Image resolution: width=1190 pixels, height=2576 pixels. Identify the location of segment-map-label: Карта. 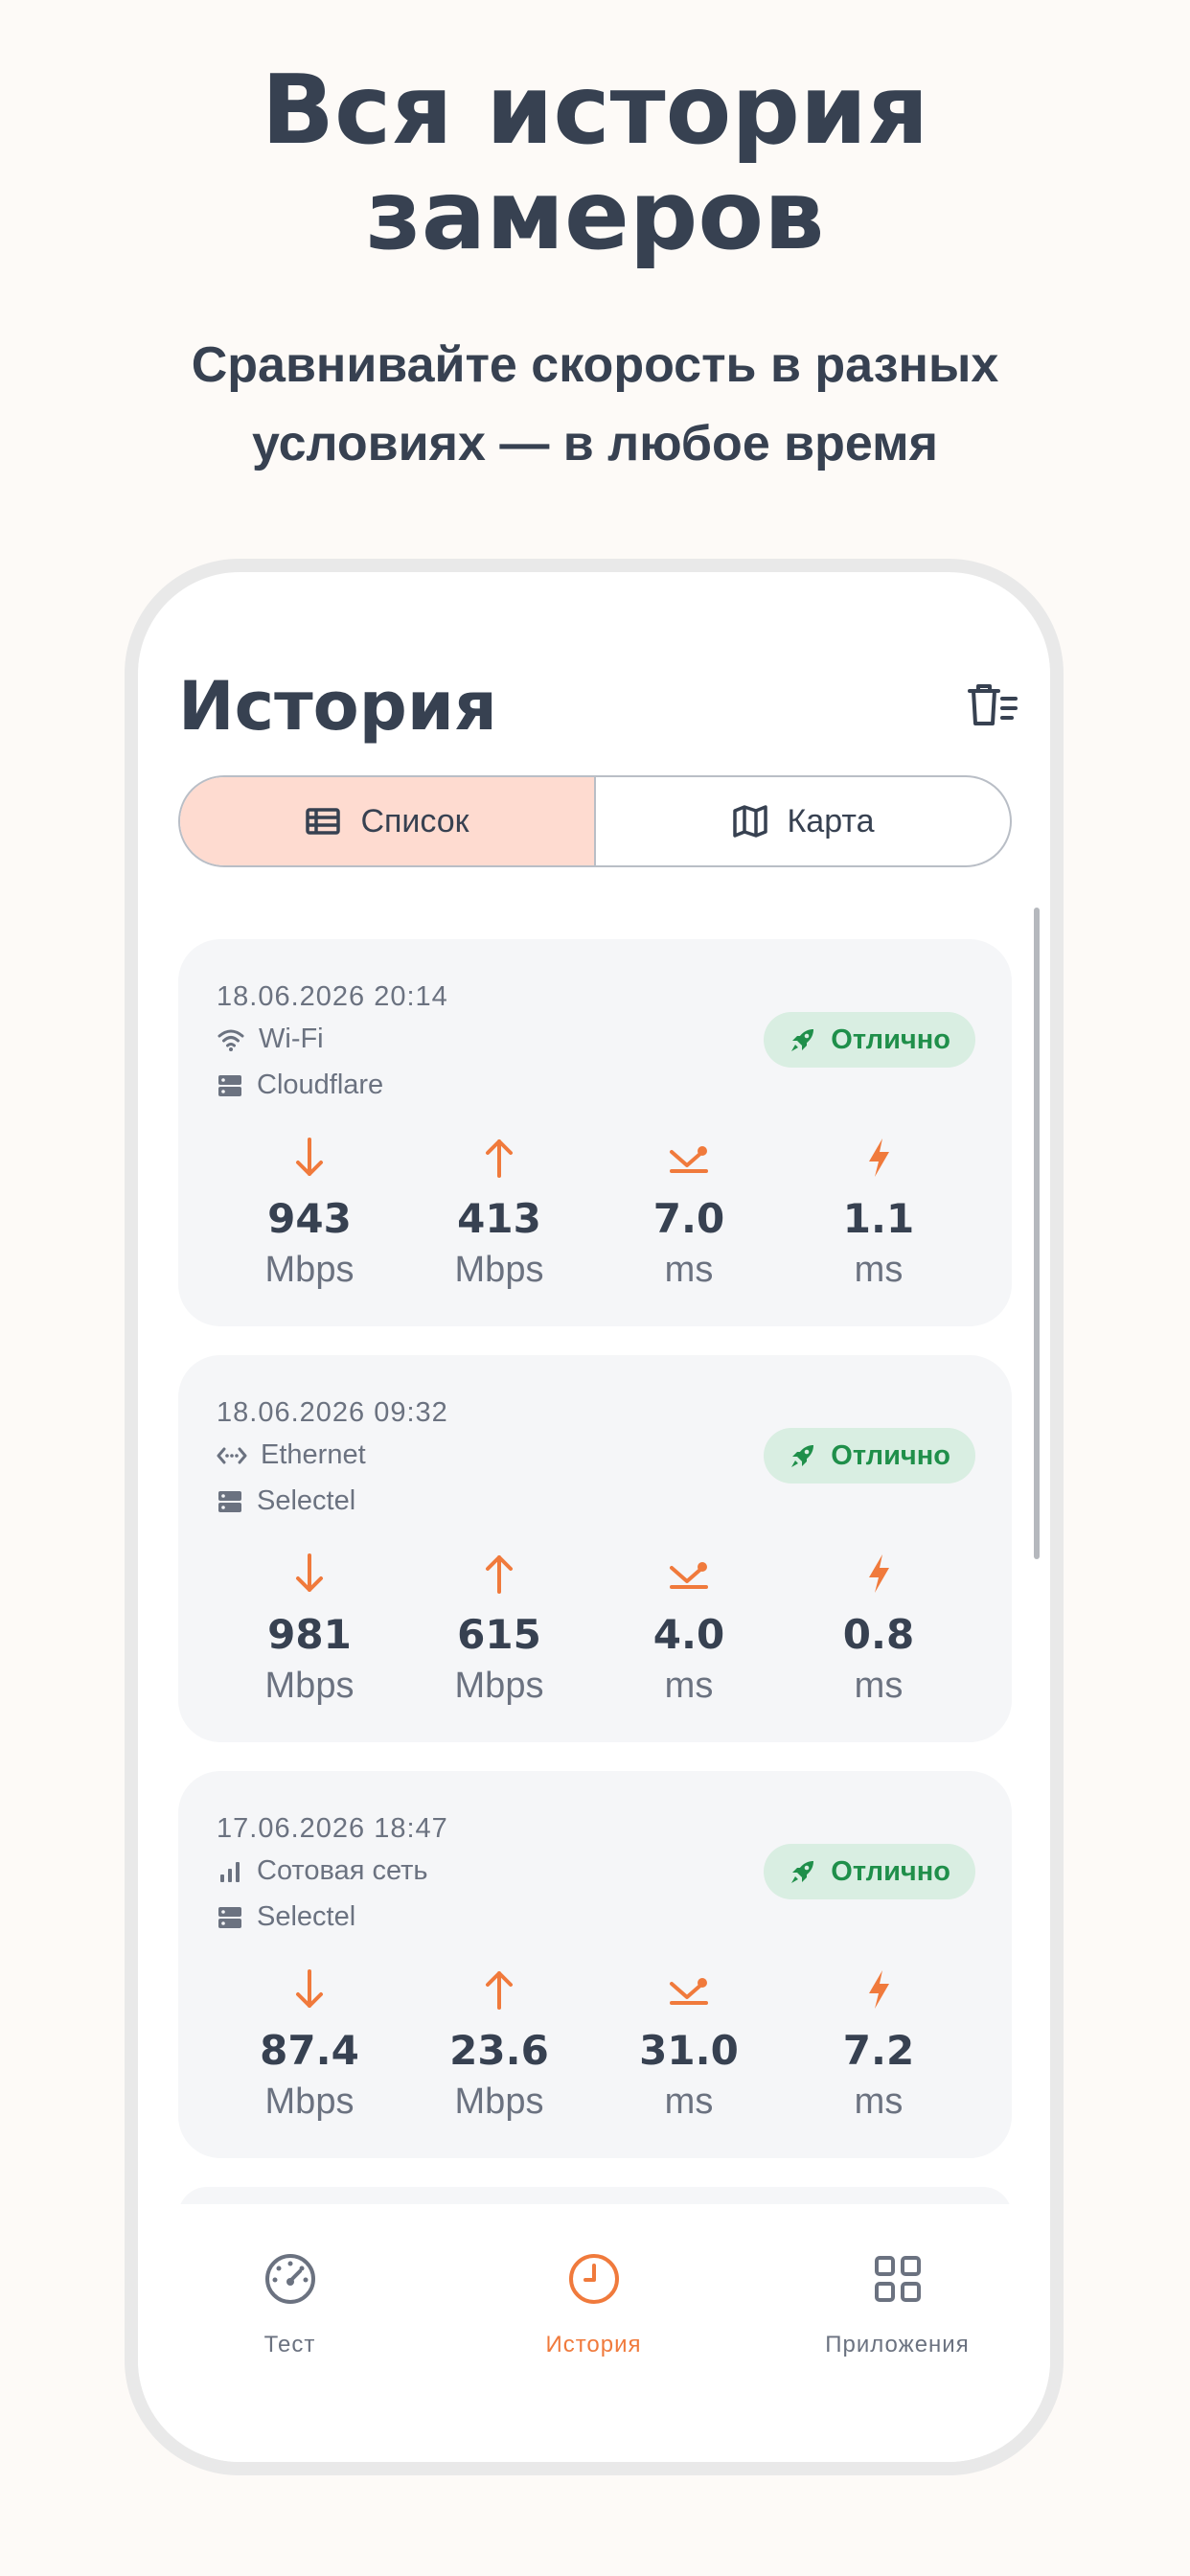
(831, 821).